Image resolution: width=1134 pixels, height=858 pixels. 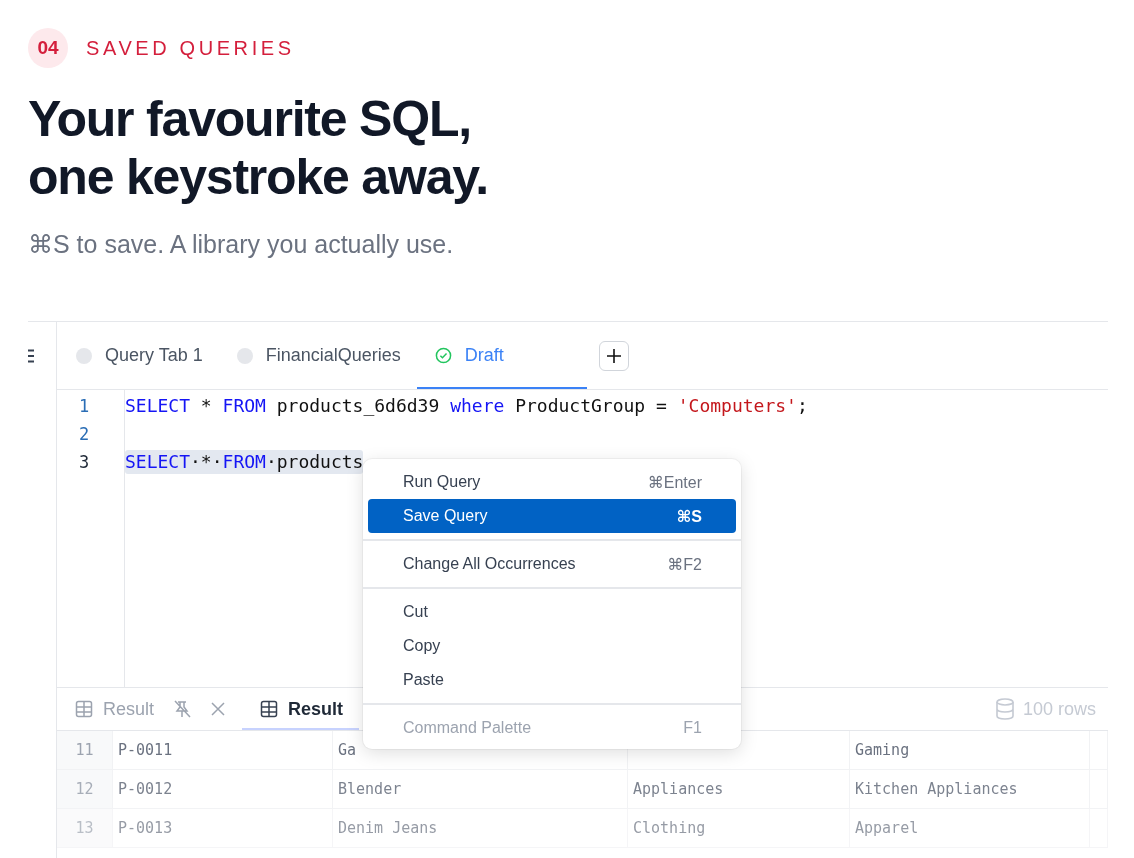 What do you see at coordinates (552, 646) in the screenshot?
I see `menu-item: Copy` at bounding box center [552, 646].